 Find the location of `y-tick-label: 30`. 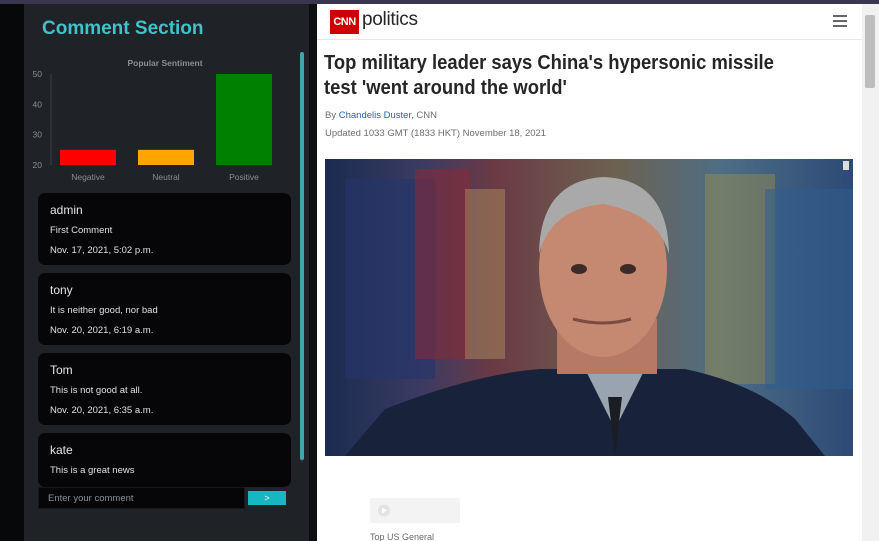

y-tick-label: 30 is located at coordinates (38, 135).